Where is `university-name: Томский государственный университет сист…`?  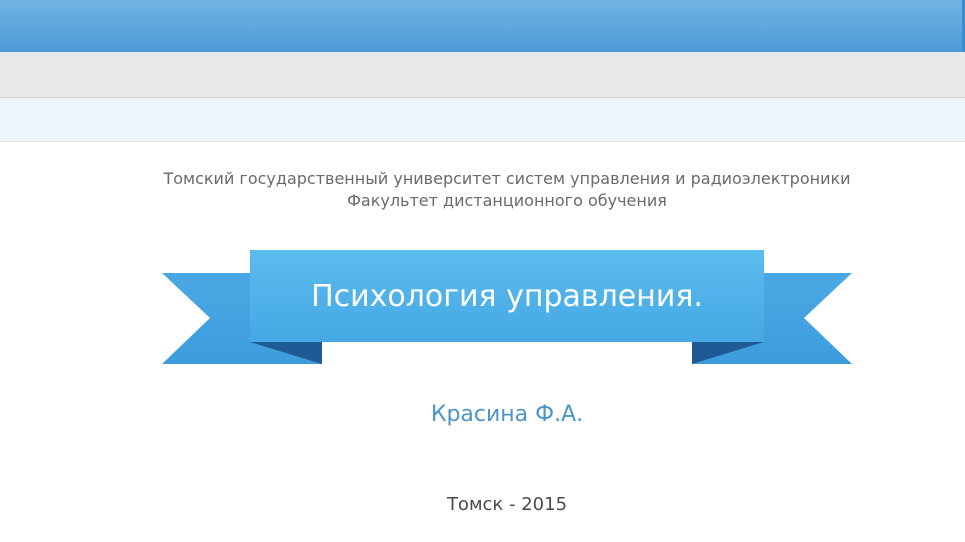
university-name: Томский государственный университет сист… is located at coordinates (507, 178).